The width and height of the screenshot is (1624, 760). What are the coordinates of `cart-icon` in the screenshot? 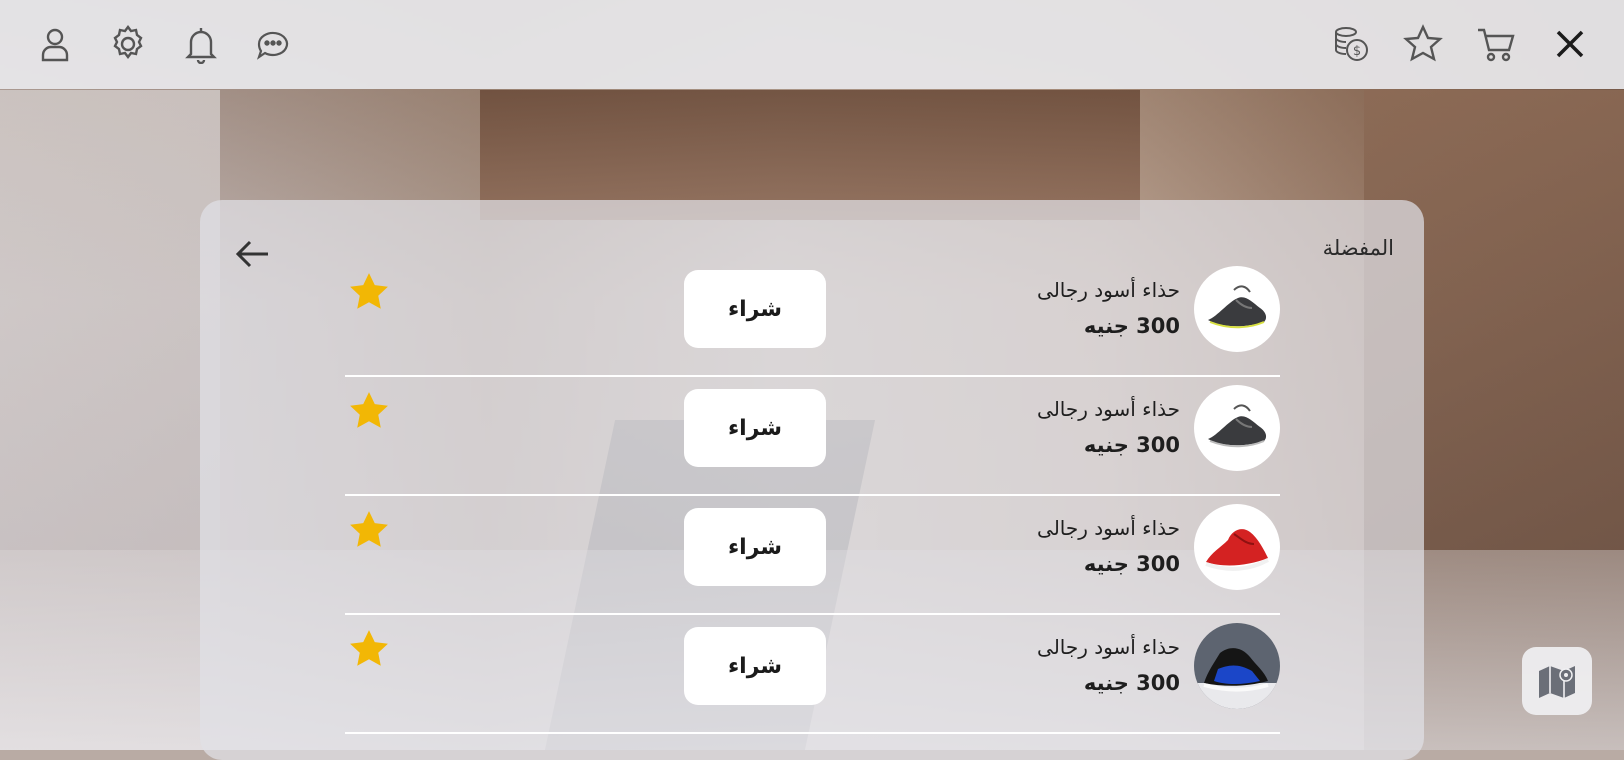 It's located at (1496, 44).